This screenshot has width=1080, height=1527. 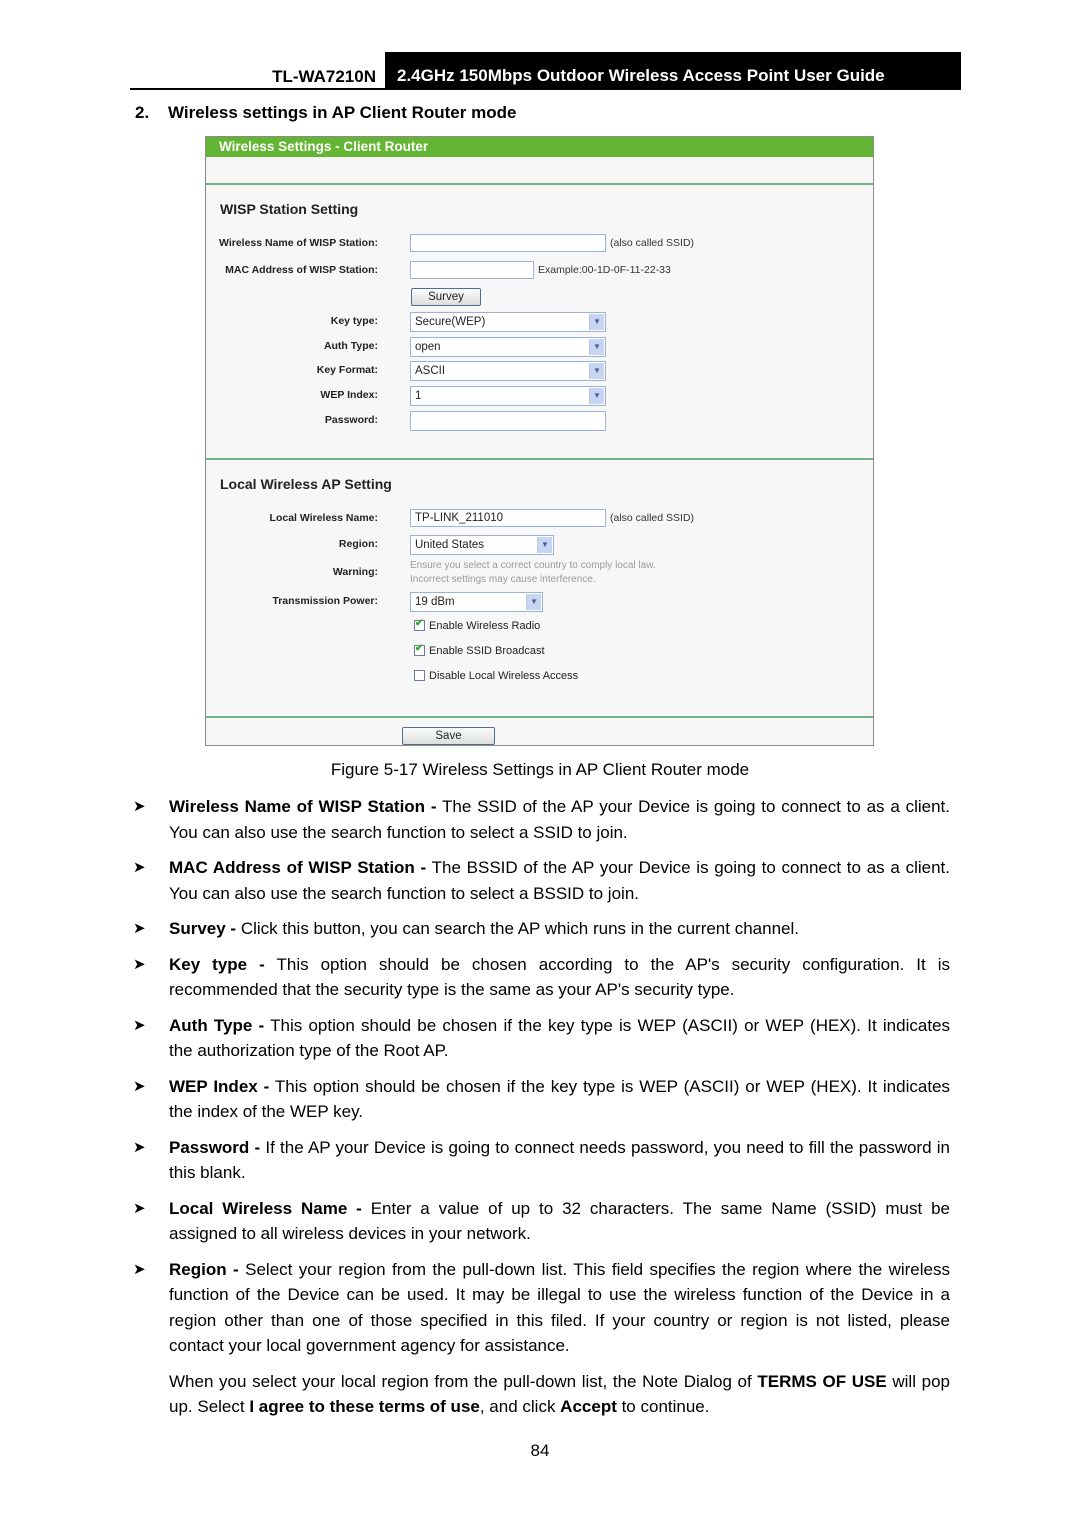 I want to click on section-number: 2., so click(x=142, y=112).